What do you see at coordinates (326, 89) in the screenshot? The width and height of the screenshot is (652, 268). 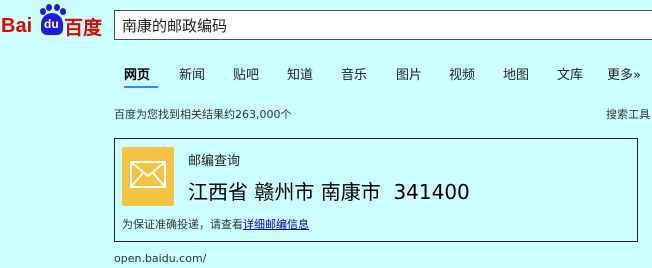 I see `header-divider` at bounding box center [326, 89].